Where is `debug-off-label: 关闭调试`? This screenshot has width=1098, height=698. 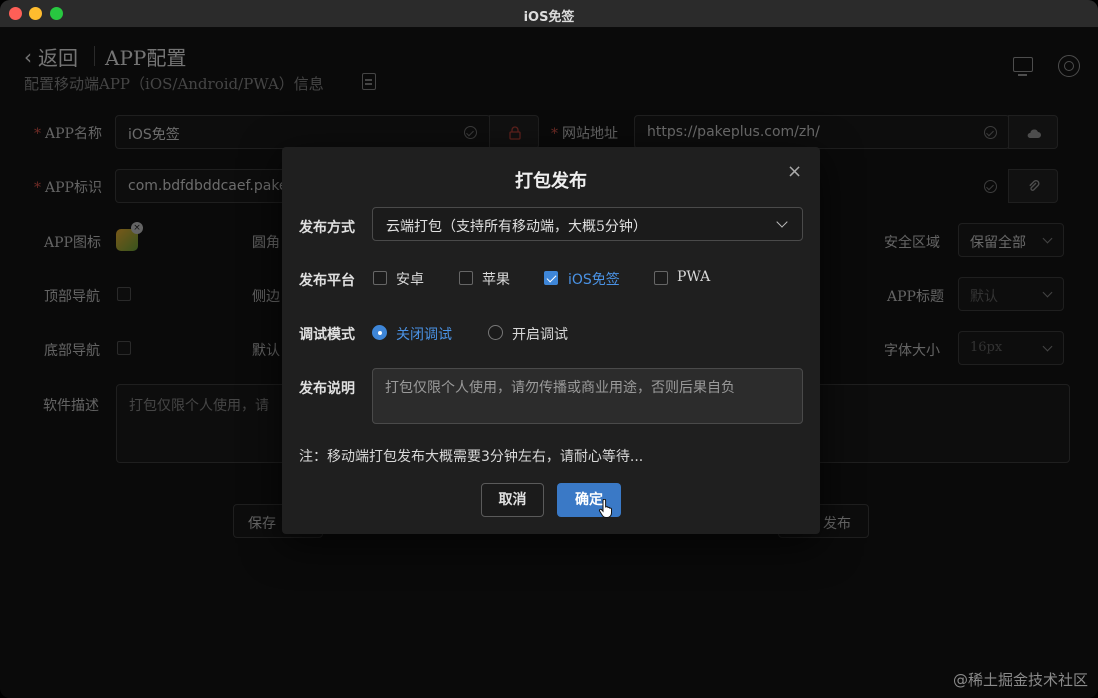 debug-off-label: 关闭调试 is located at coordinates (424, 334).